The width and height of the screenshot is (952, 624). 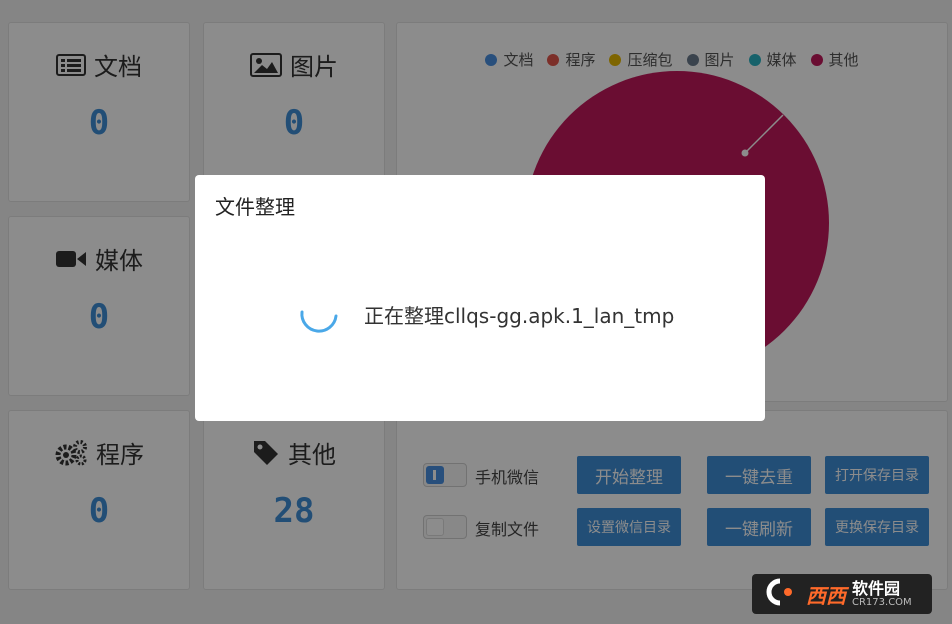 What do you see at coordinates (882, 603) in the screenshot?
I see `watermark-site: CR173.COM` at bounding box center [882, 603].